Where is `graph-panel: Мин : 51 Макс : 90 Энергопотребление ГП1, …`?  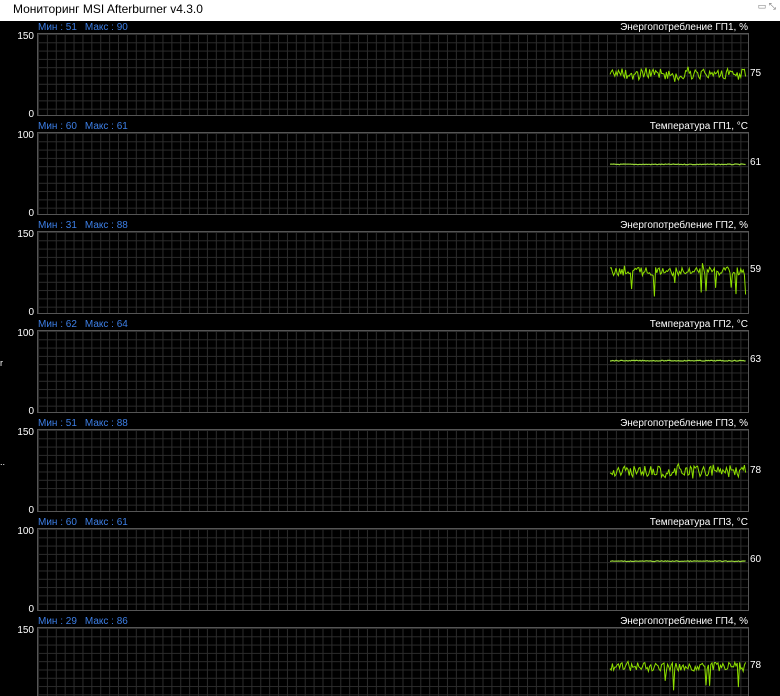 graph-panel: Мин : 51 Макс : 90 Энергопотребление ГП1, … is located at coordinates (390, 70).